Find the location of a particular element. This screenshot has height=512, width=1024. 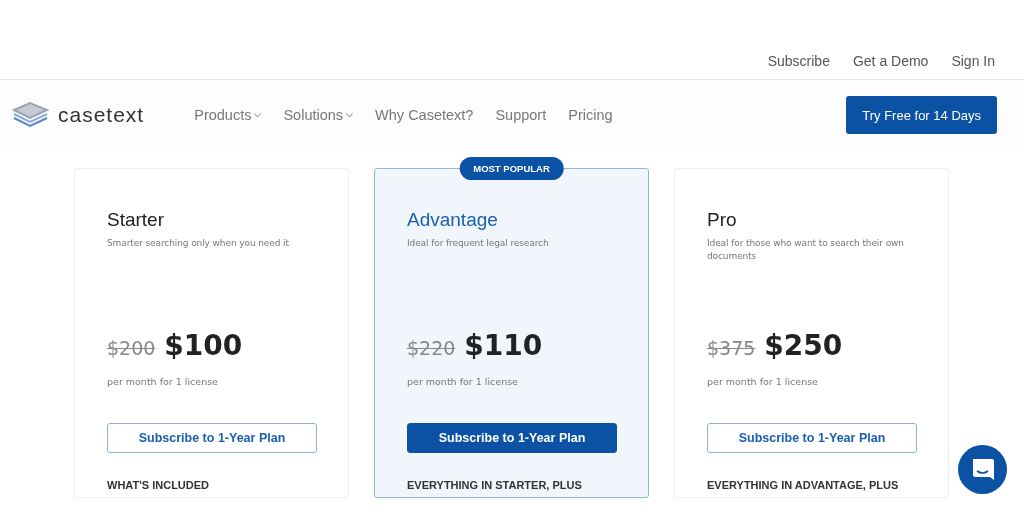

nav-link: Why Casetext? is located at coordinates (424, 115).